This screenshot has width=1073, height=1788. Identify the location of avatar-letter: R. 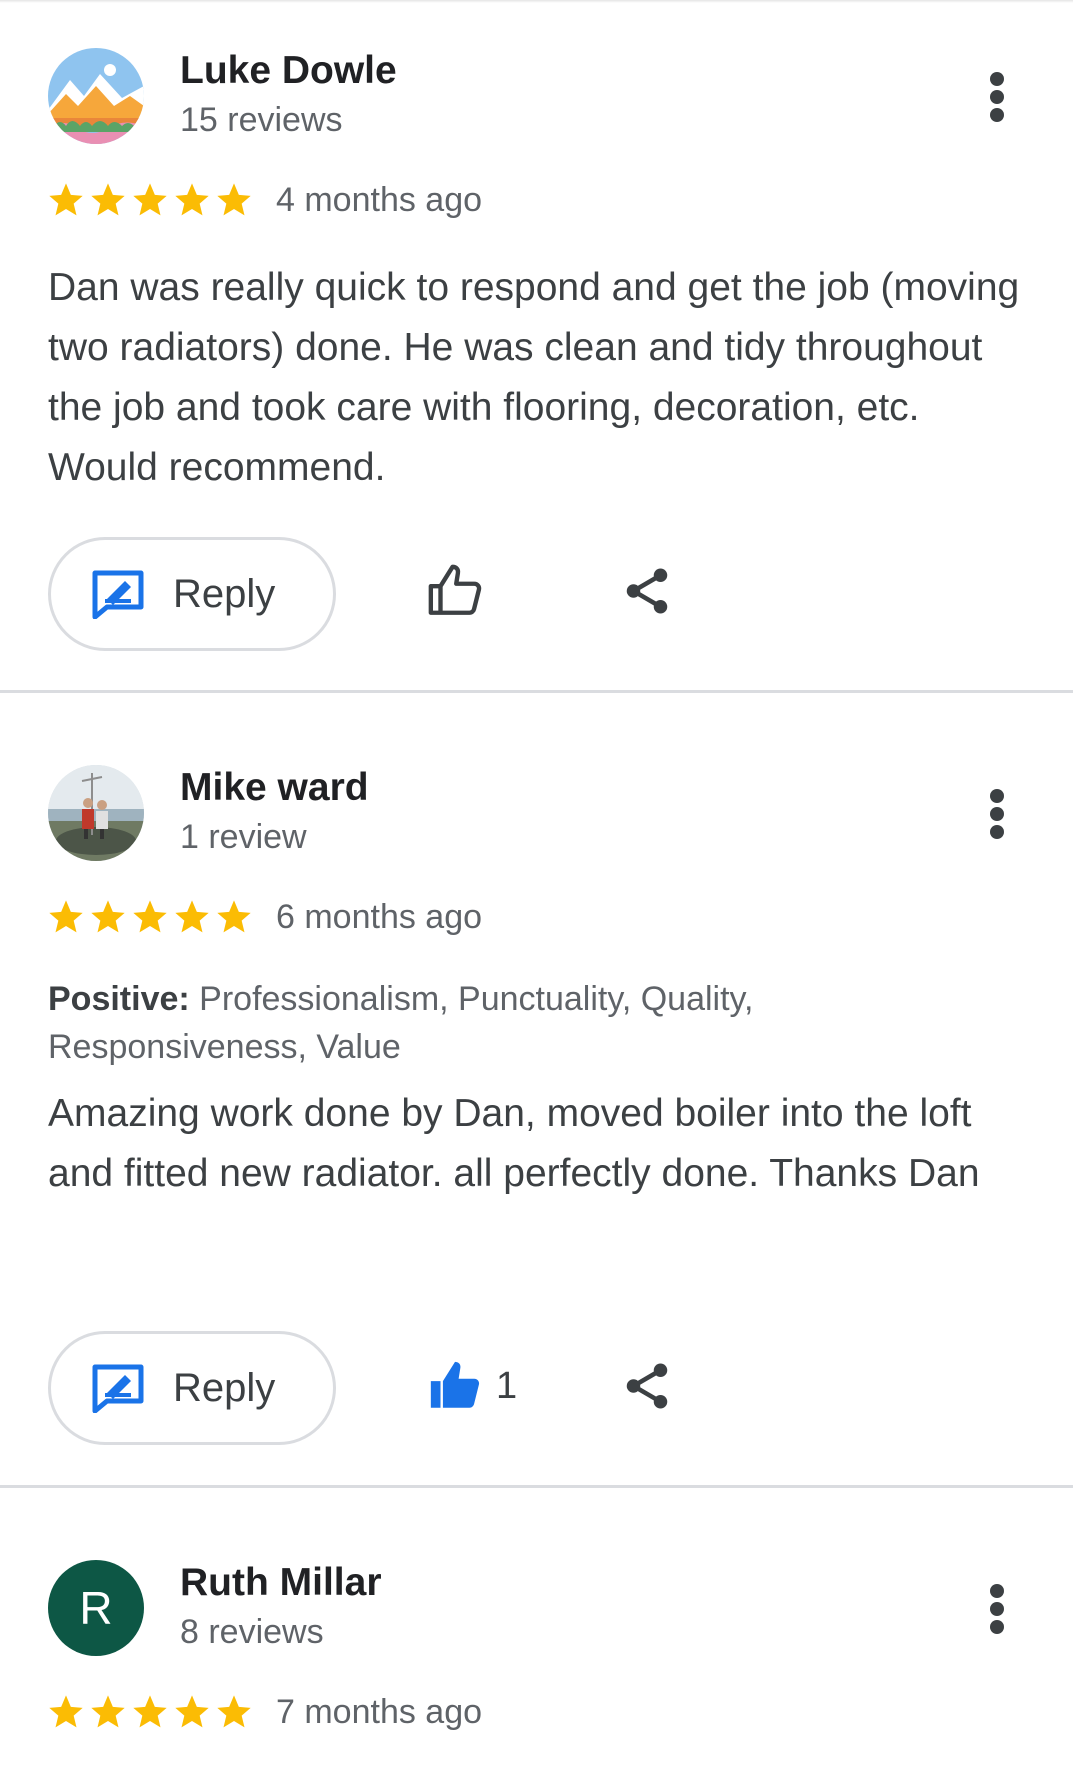
(96, 1608).